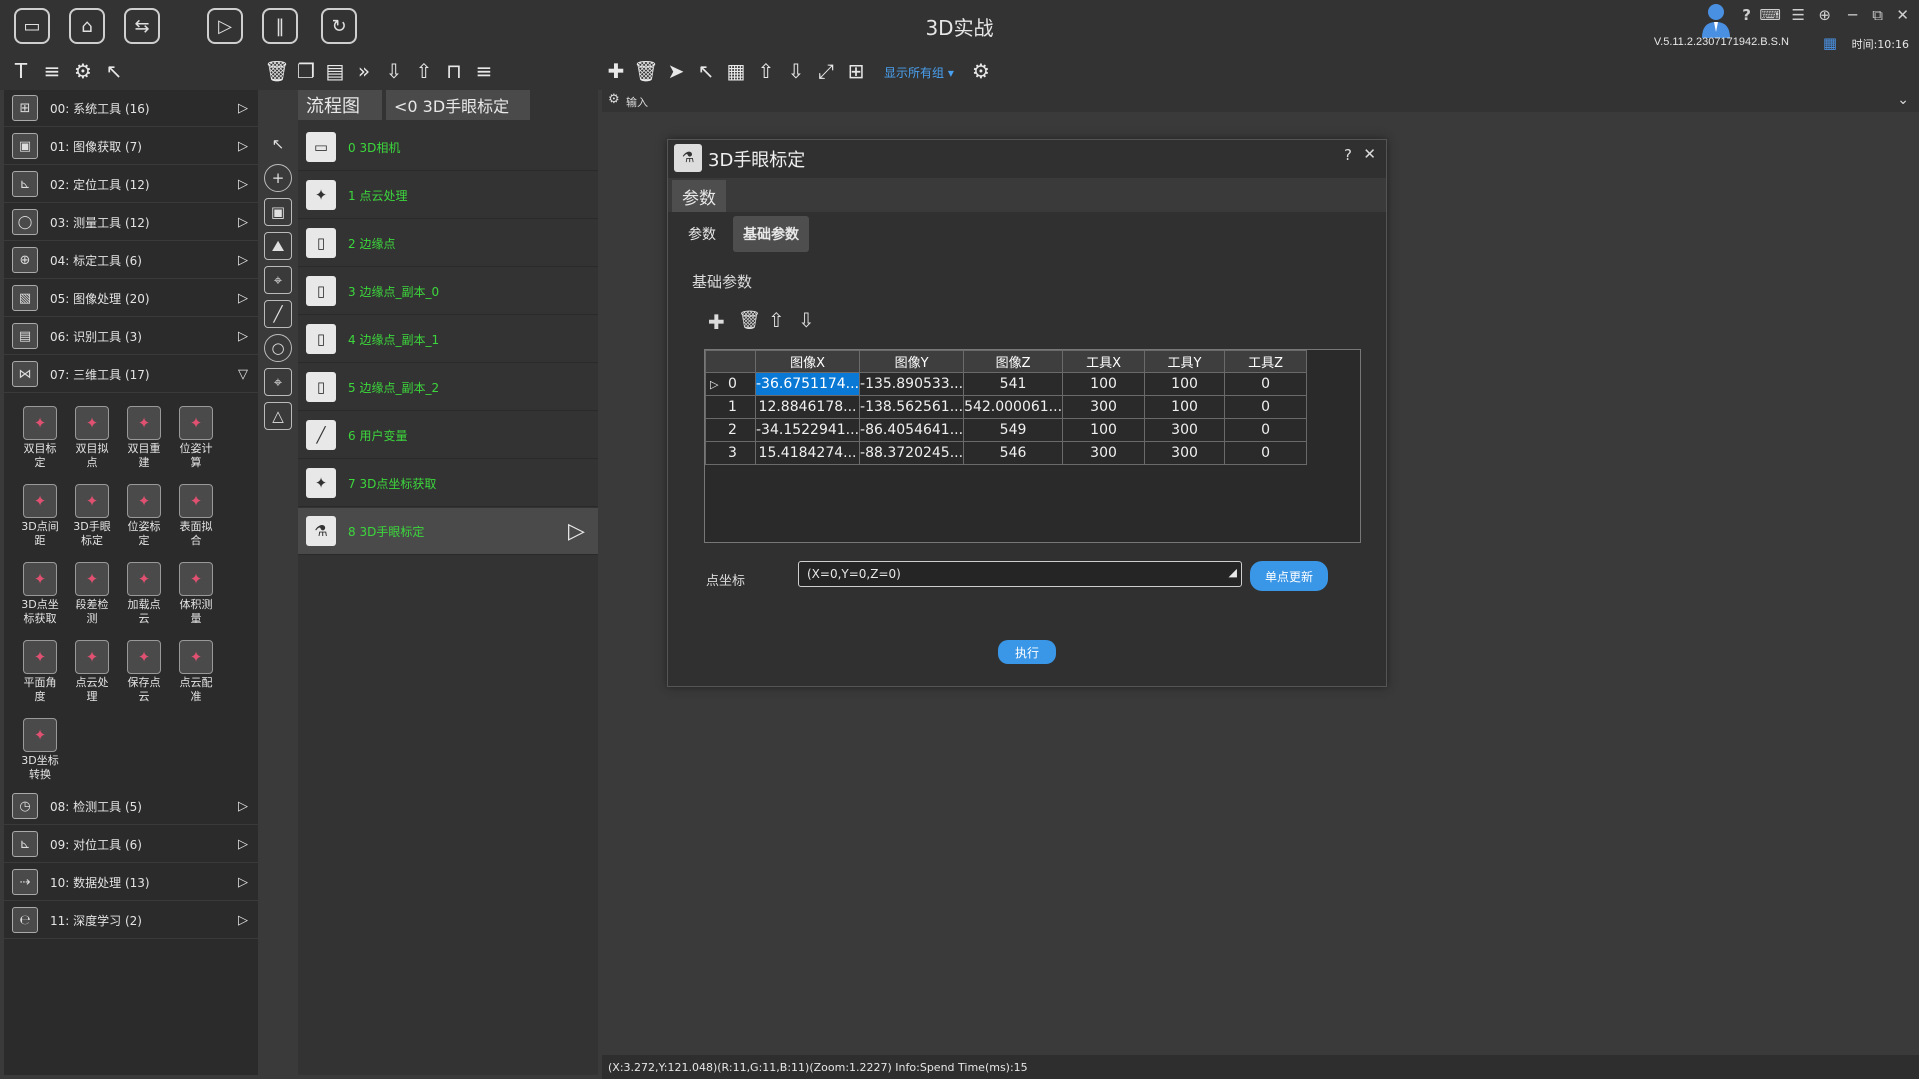 The image size is (1919, 1079). Describe the element at coordinates (92, 671) in the screenshot. I see `tool-item: ✦ 点云处理` at that location.